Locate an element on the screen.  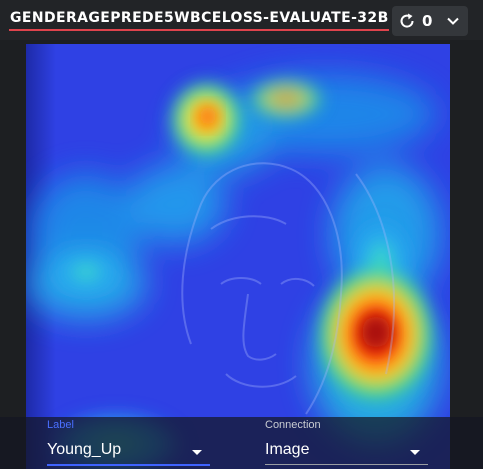
refresh-counter-button: 0 is located at coordinates (430, 21).